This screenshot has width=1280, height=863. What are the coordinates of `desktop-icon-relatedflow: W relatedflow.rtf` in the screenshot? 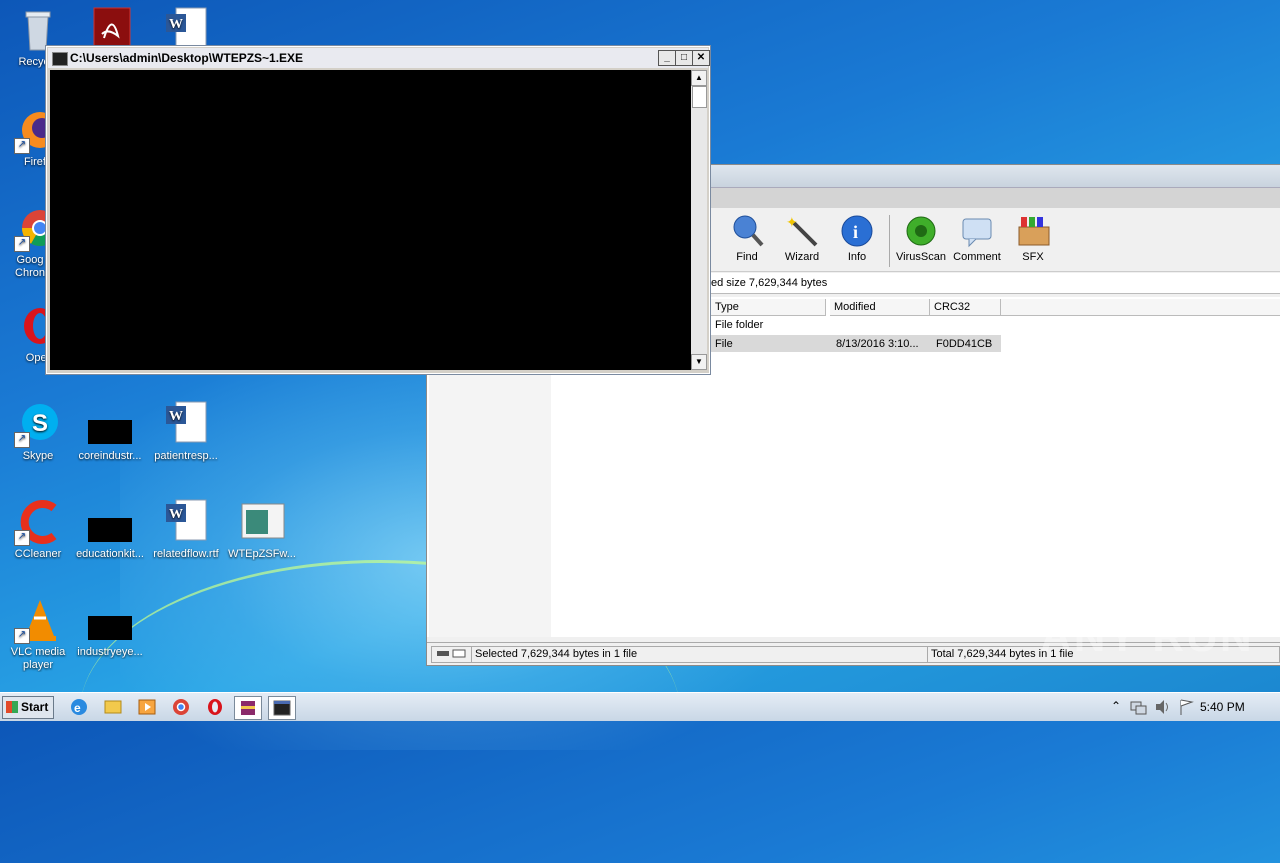 It's located at (186, 529).